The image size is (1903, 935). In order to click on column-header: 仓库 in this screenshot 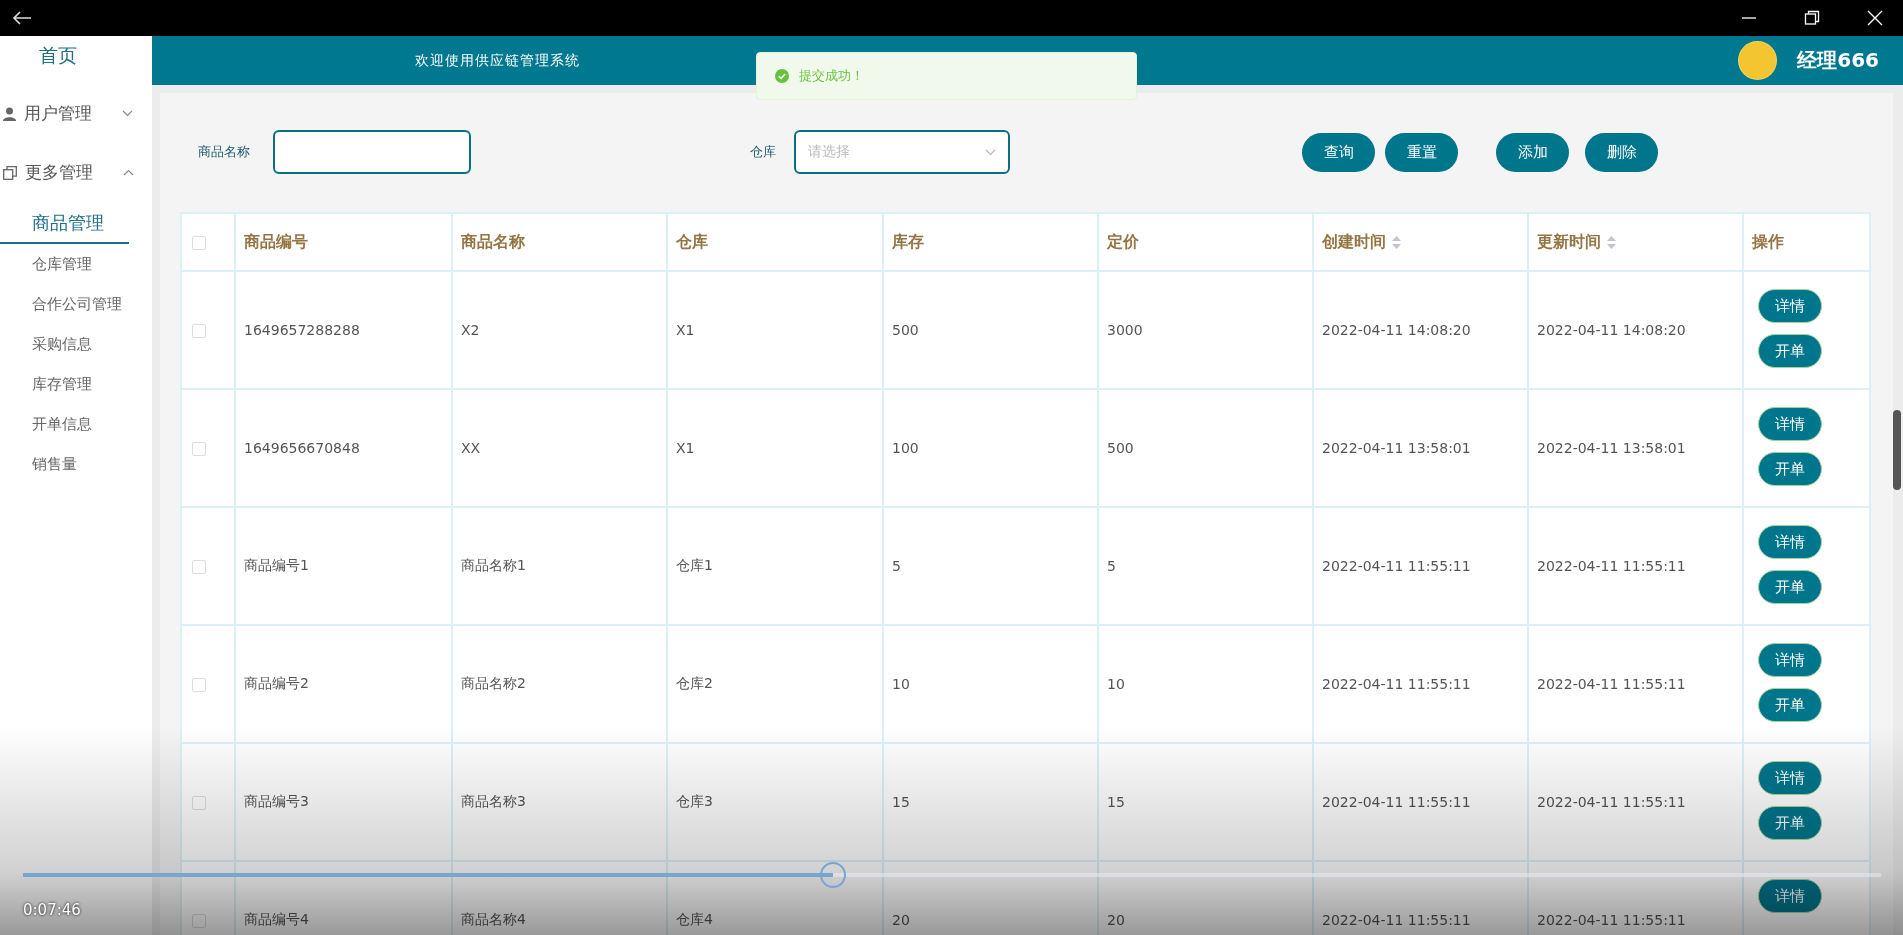, I will do `click(692, 241)`.